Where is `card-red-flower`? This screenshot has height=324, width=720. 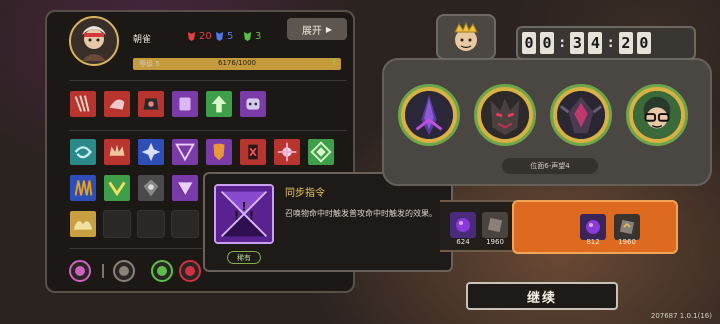
card-red-flower is located at coordinates (287, 152).